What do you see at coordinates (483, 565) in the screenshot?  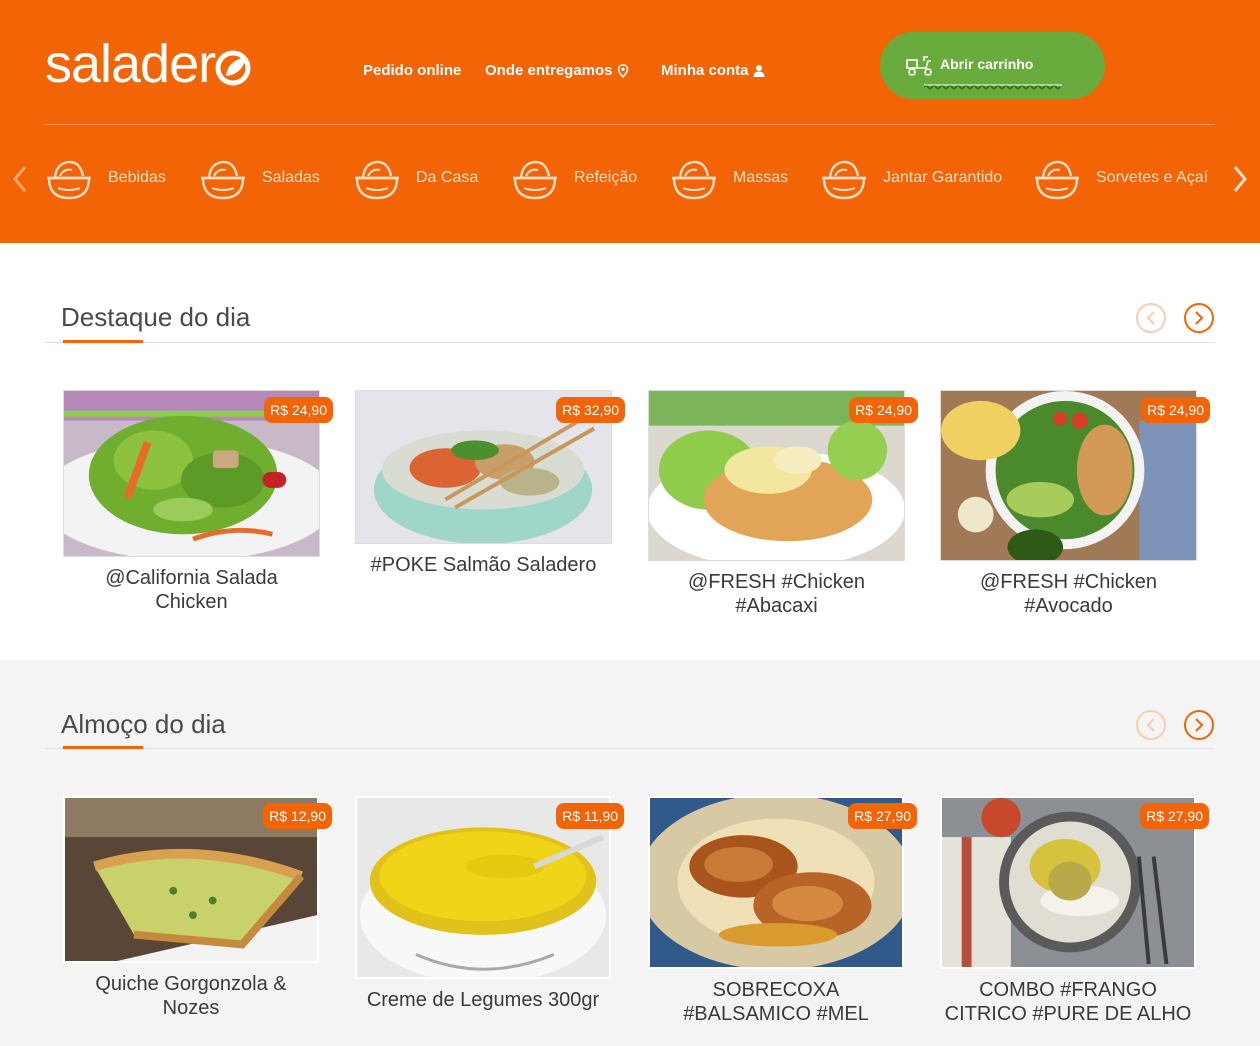 I see `product-name: #POKE Salmão Saladero` at bounding box center [483, 565].